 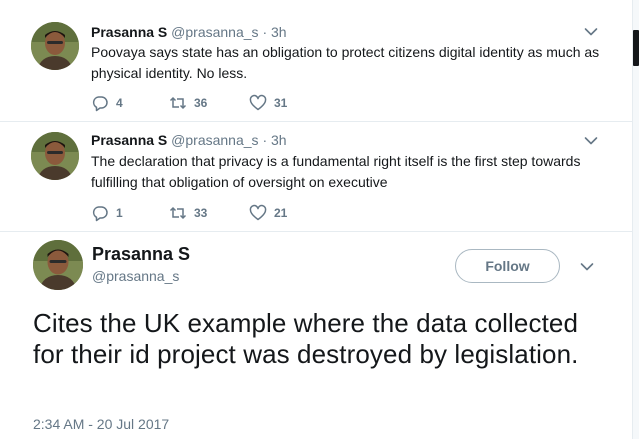 I want to click on tweet-header: Prasanna S @prasanna_s · 3h, so click(x=189, y=140).